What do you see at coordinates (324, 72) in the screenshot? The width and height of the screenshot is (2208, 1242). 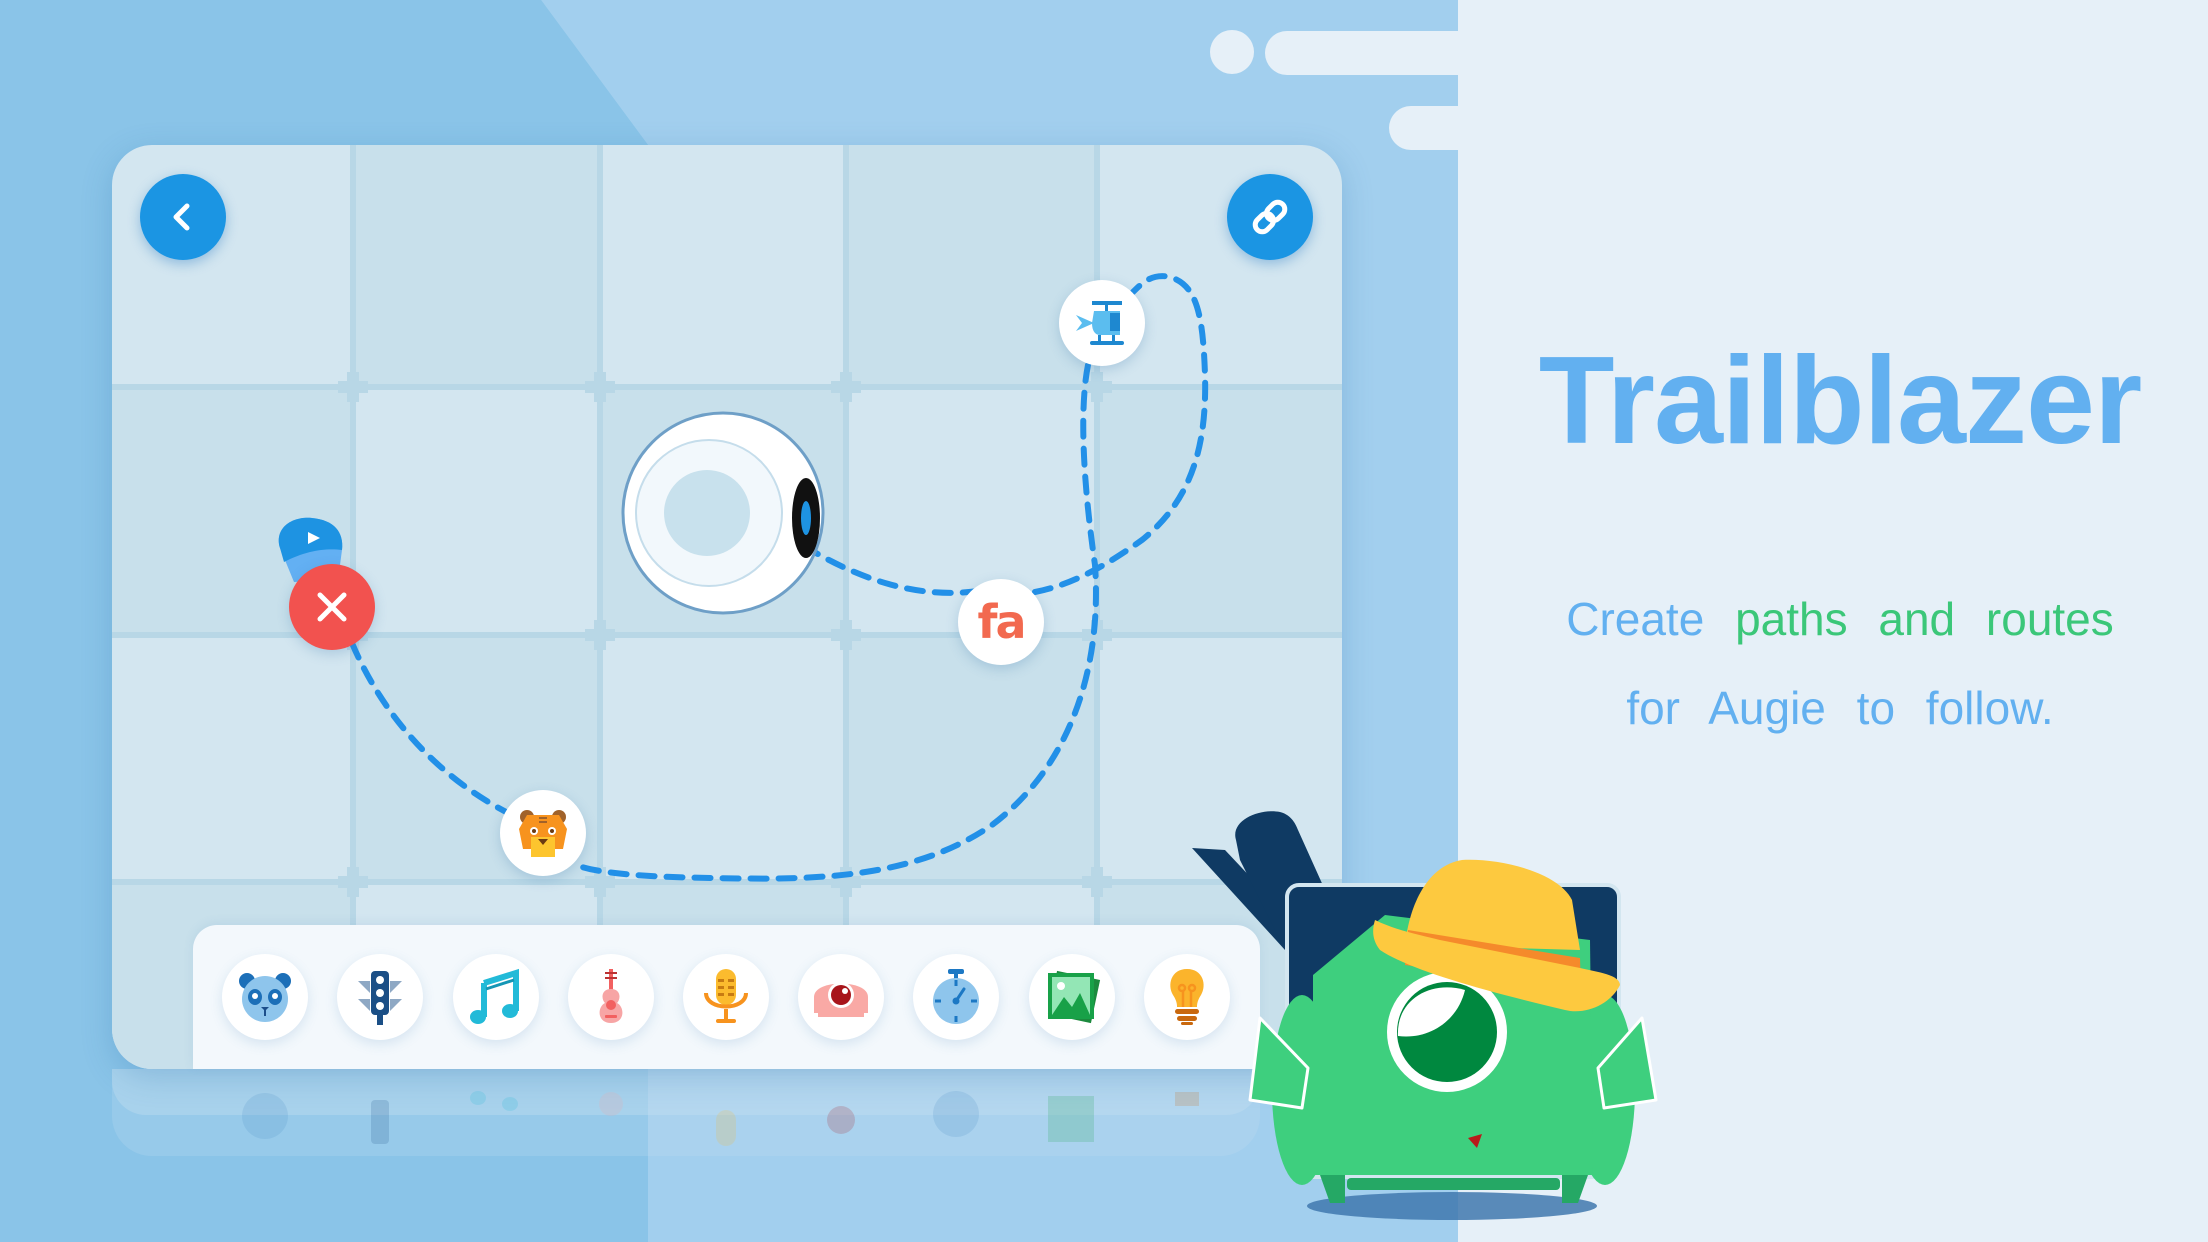 I see `dark-band` at bounding box center [324, 72].